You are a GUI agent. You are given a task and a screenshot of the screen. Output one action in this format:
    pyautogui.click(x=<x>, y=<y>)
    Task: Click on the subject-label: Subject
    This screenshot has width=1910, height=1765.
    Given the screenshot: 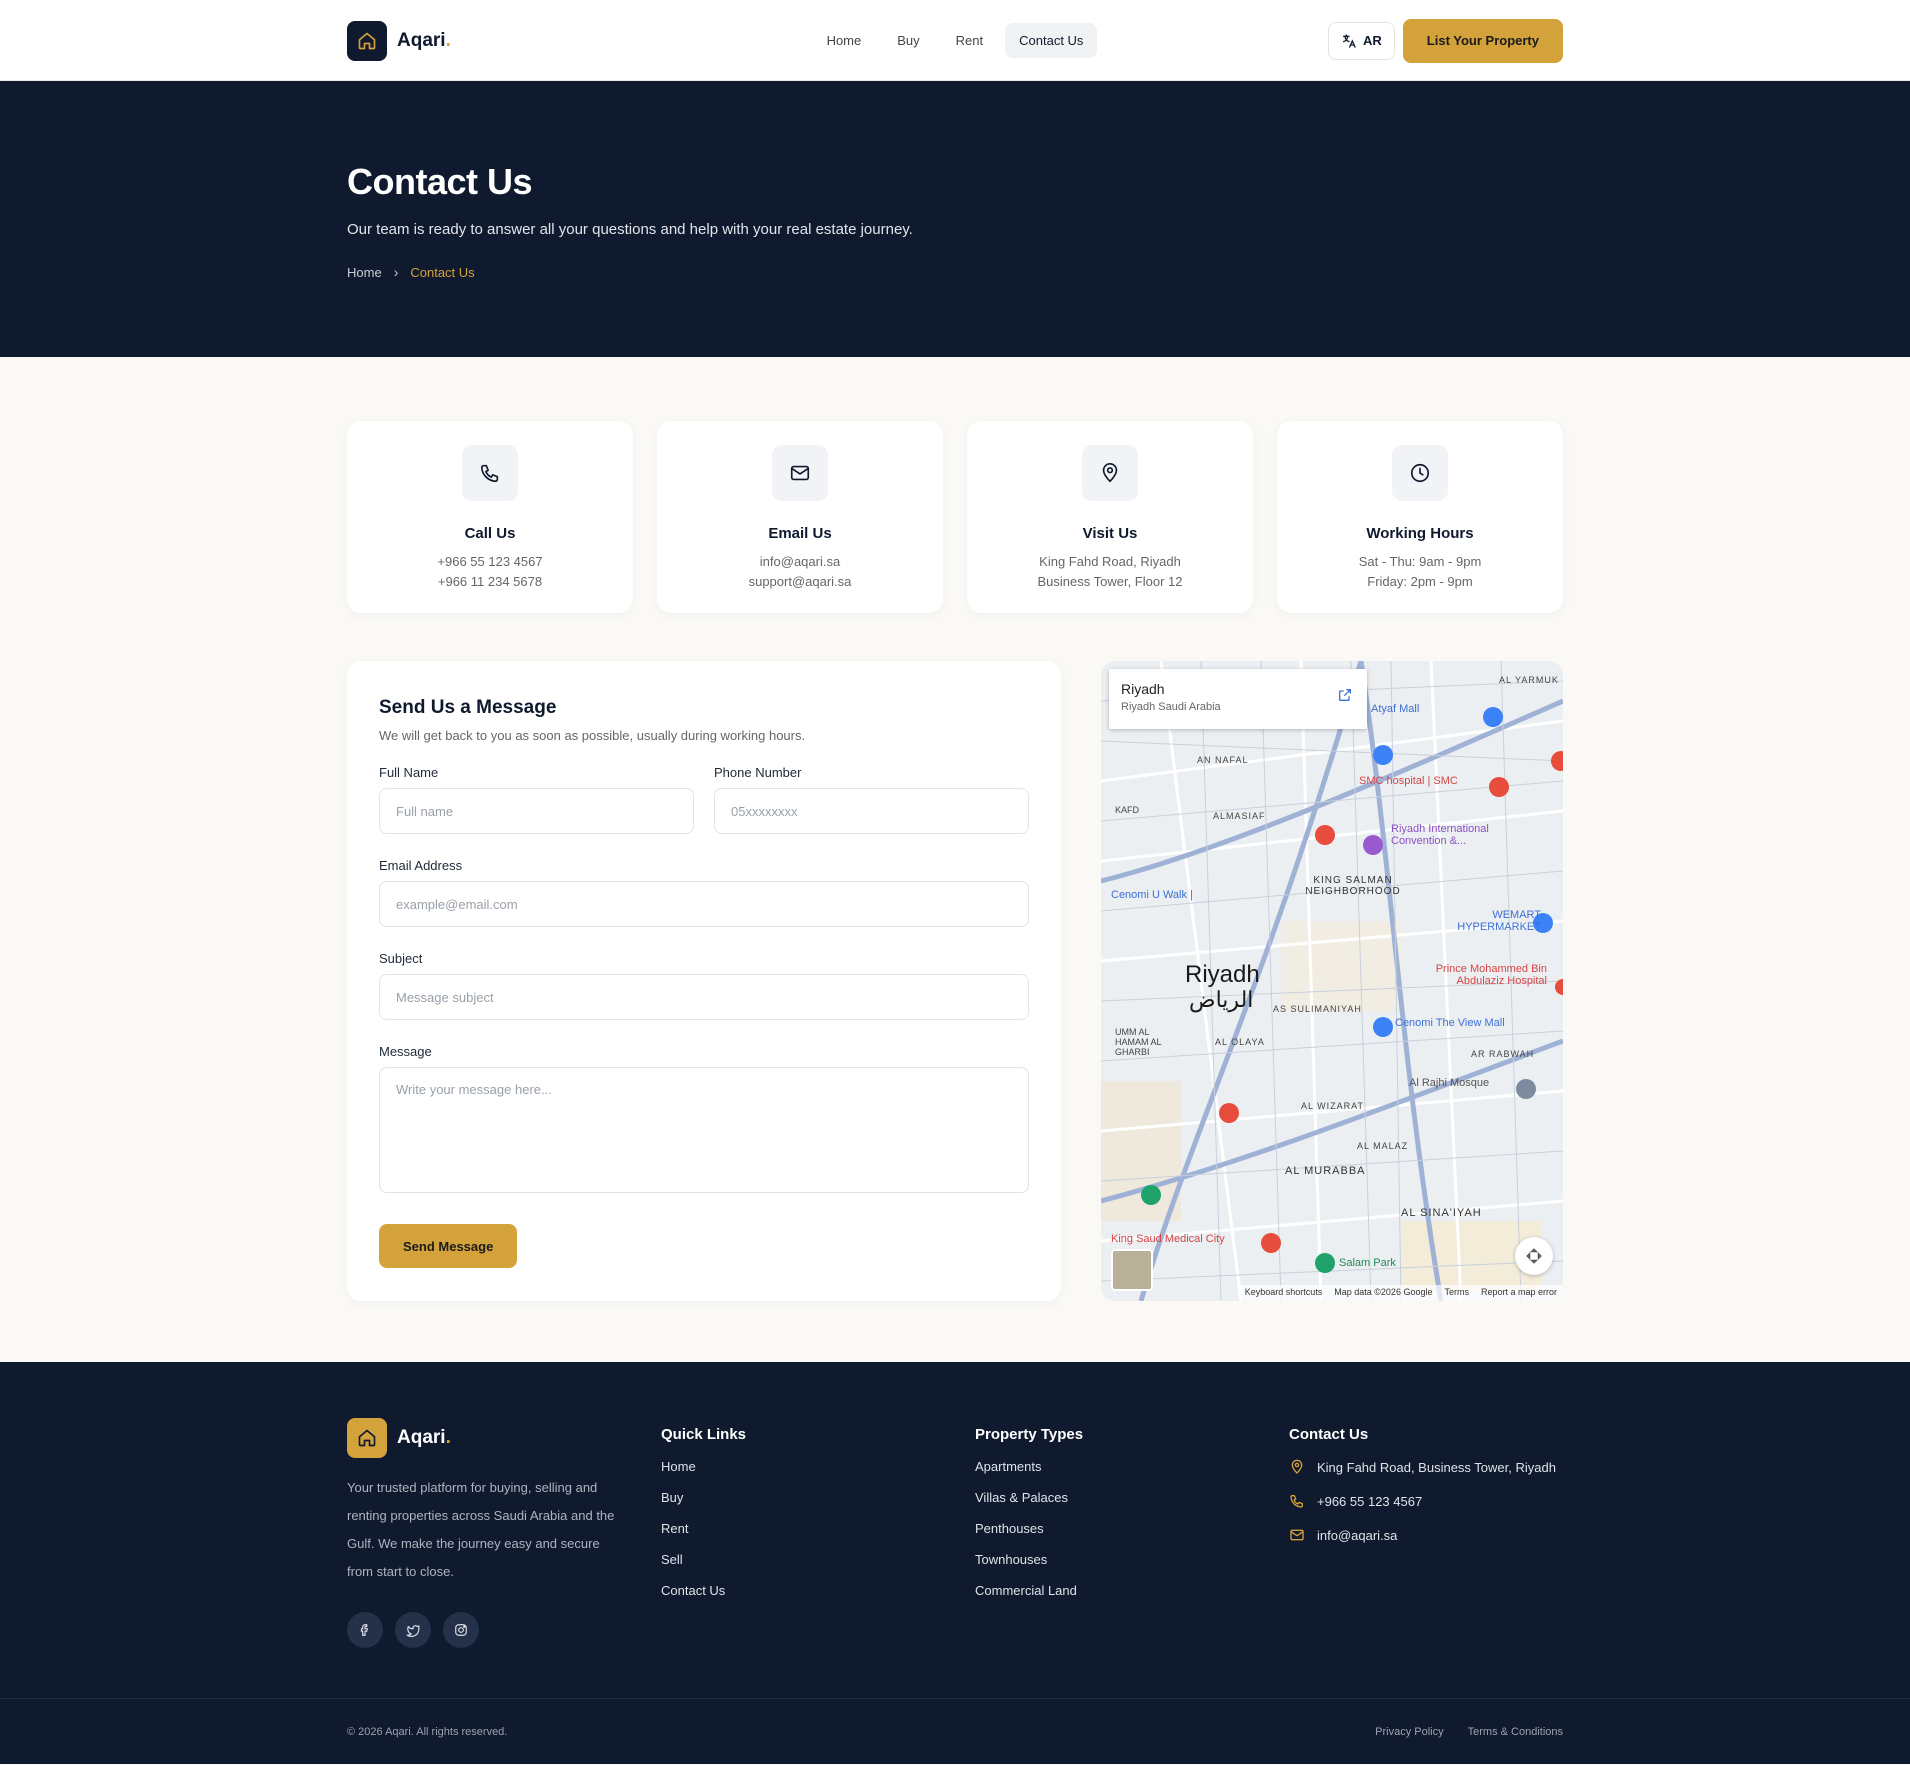 What is the action you would take?
    pyautogui.click(x=401, y=958)
    